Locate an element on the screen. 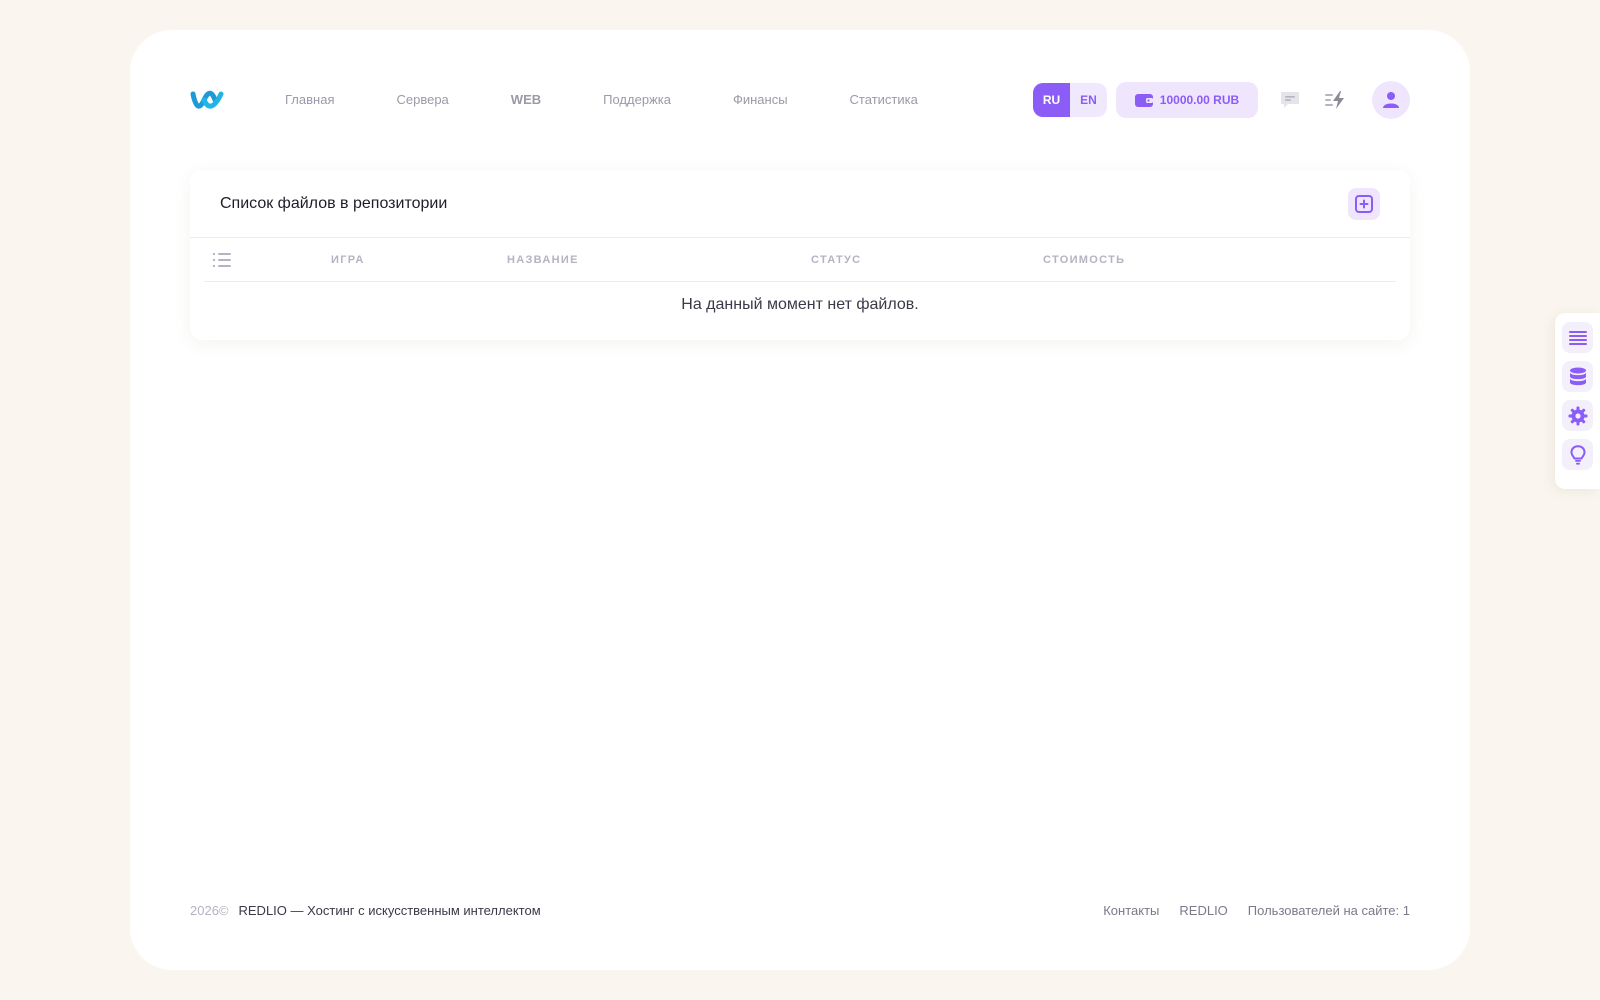  header-actions: RU EN 10000.00 RUB is located at coordinates (1221, 100).